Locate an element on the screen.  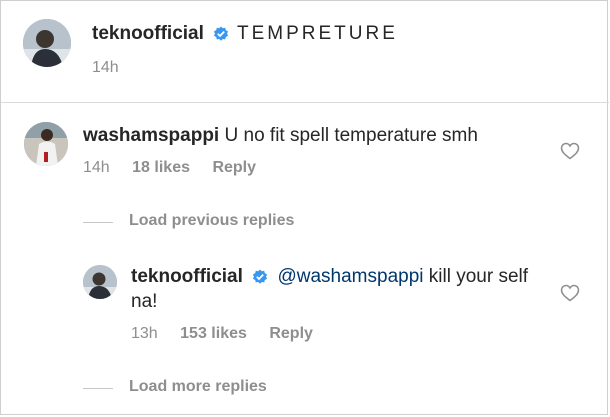
caption-text: TEMPRETURE is located at coordinates (317, 33).